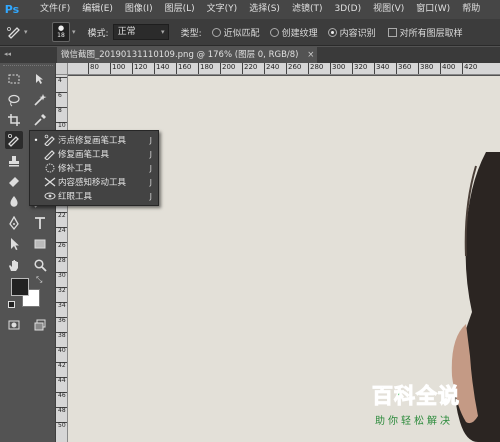 Image resolution: width=500 pixels, height=442 pixels. I want to click on zoom-tool, so click(40, 265).